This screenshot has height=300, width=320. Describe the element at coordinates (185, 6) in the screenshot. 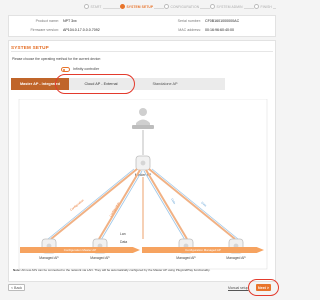

I see `step-label: CONFIGURATION` at that location.